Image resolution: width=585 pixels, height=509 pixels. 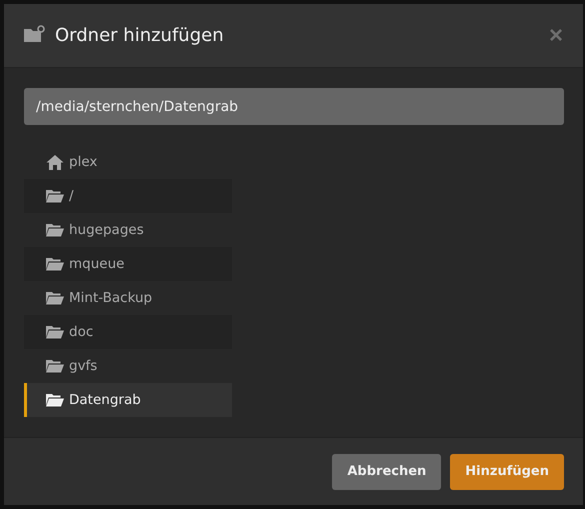 I want to click on folder-item: /, so click(x=128, y=196).